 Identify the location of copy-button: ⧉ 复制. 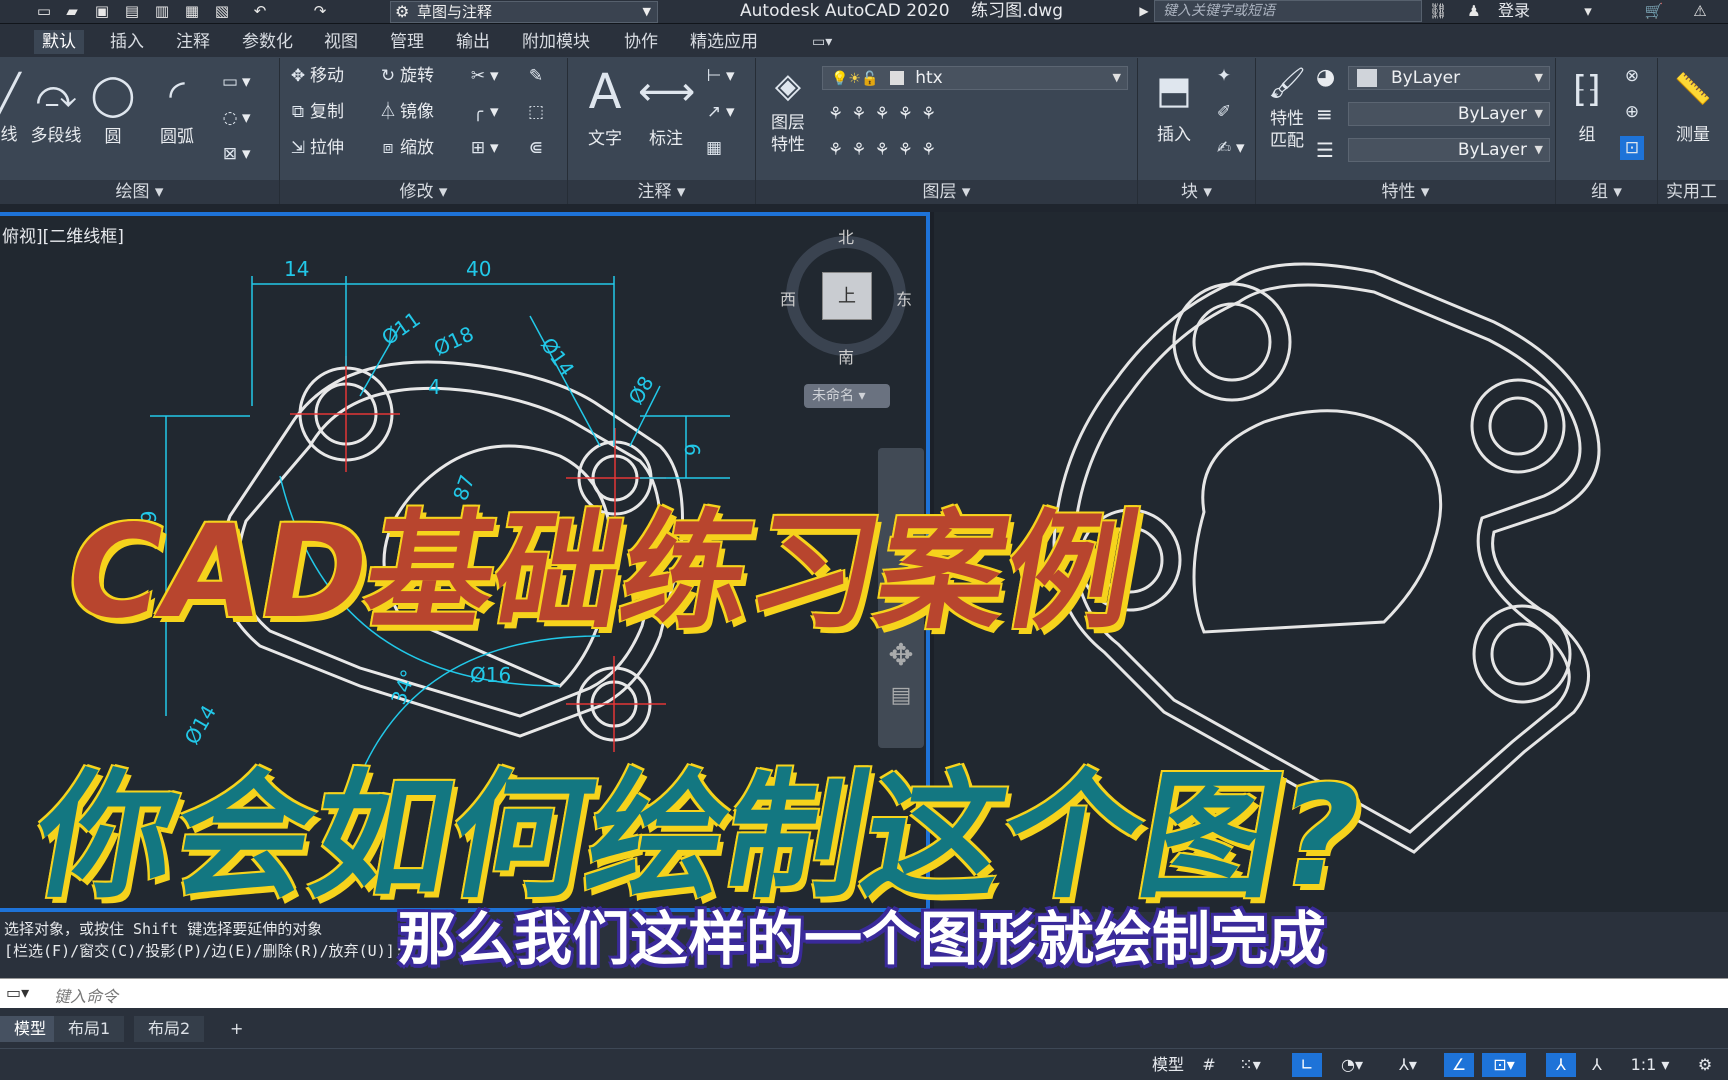
(315, 112).